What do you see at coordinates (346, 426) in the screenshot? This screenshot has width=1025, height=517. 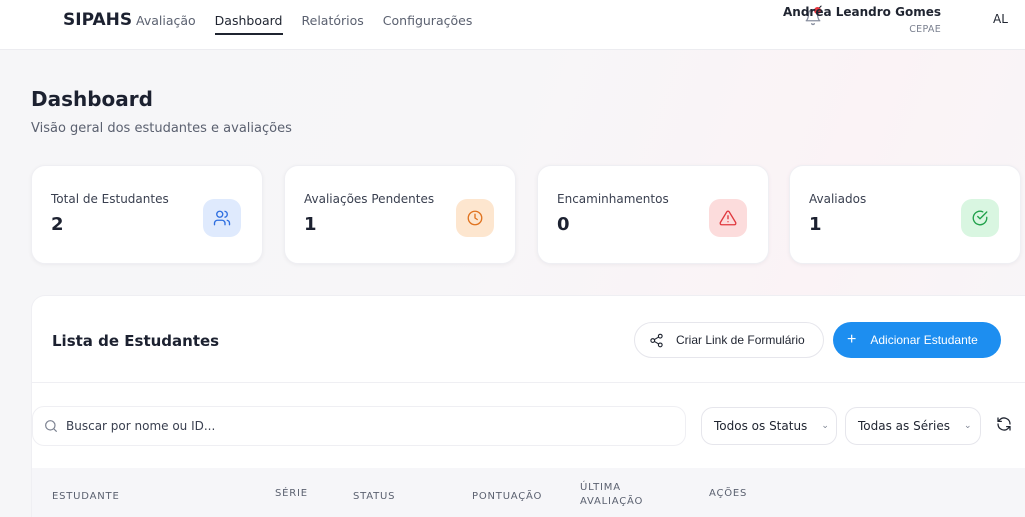 I see `search-input` at bounding box center [346, 426].